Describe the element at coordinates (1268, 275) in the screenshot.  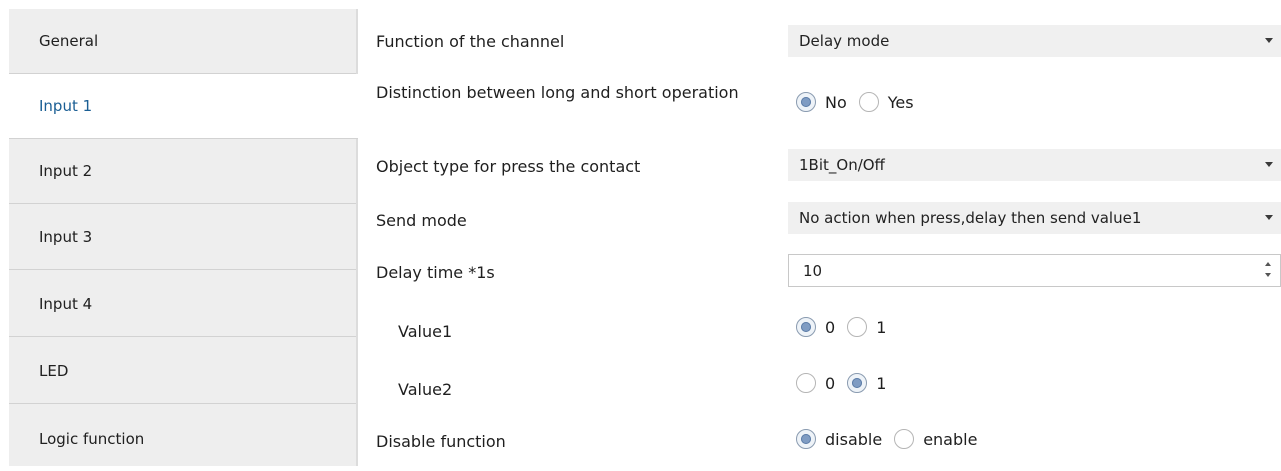
I see `spinner-down-icon` at that location.